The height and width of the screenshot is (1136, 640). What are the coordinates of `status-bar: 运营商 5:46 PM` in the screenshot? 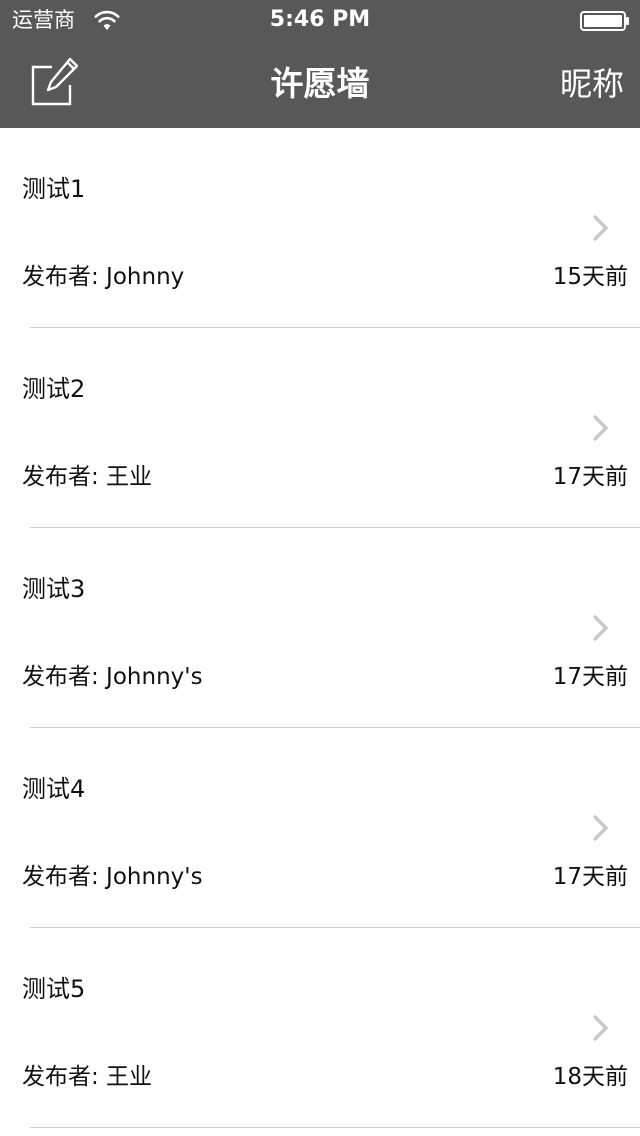 It's located at (320, 20).